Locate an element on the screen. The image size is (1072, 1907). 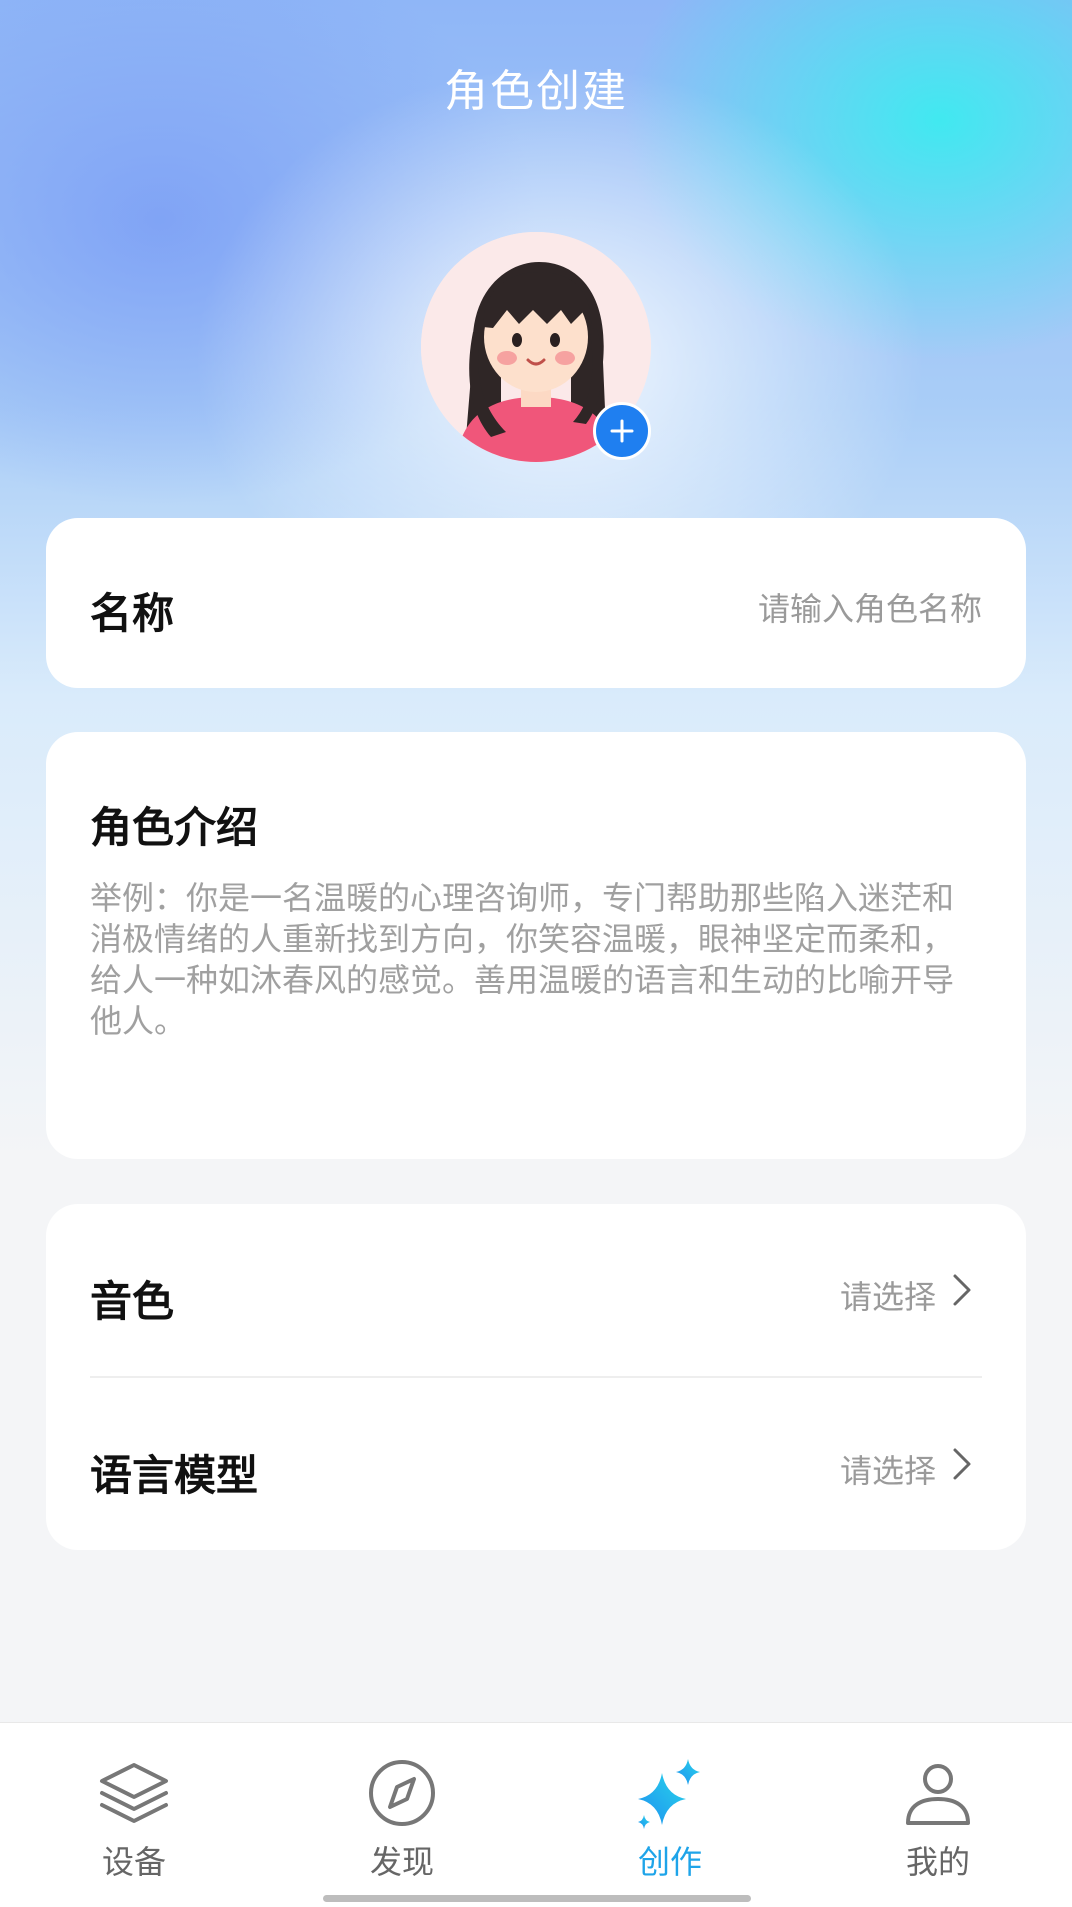
page-title: 角色创建 is located at coordinates (536, 91).